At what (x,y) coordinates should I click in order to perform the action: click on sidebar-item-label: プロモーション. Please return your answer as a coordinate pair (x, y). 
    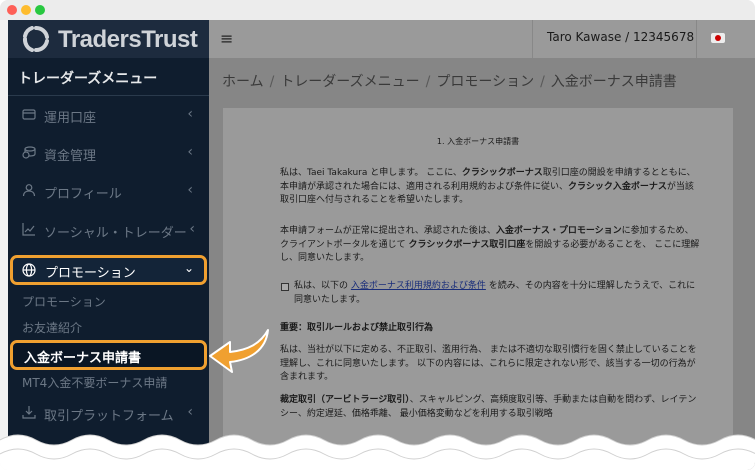
    Looking at the image, I should click on (90, 273).